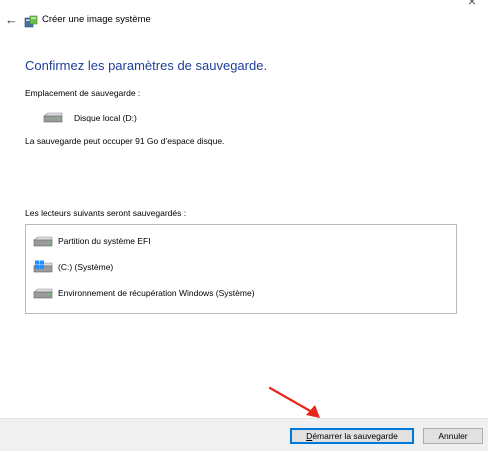 Image resolution: width=488 pixels, height=451 pixels. I want to click on drive-label: (C:) (Système), so click(86, 267).